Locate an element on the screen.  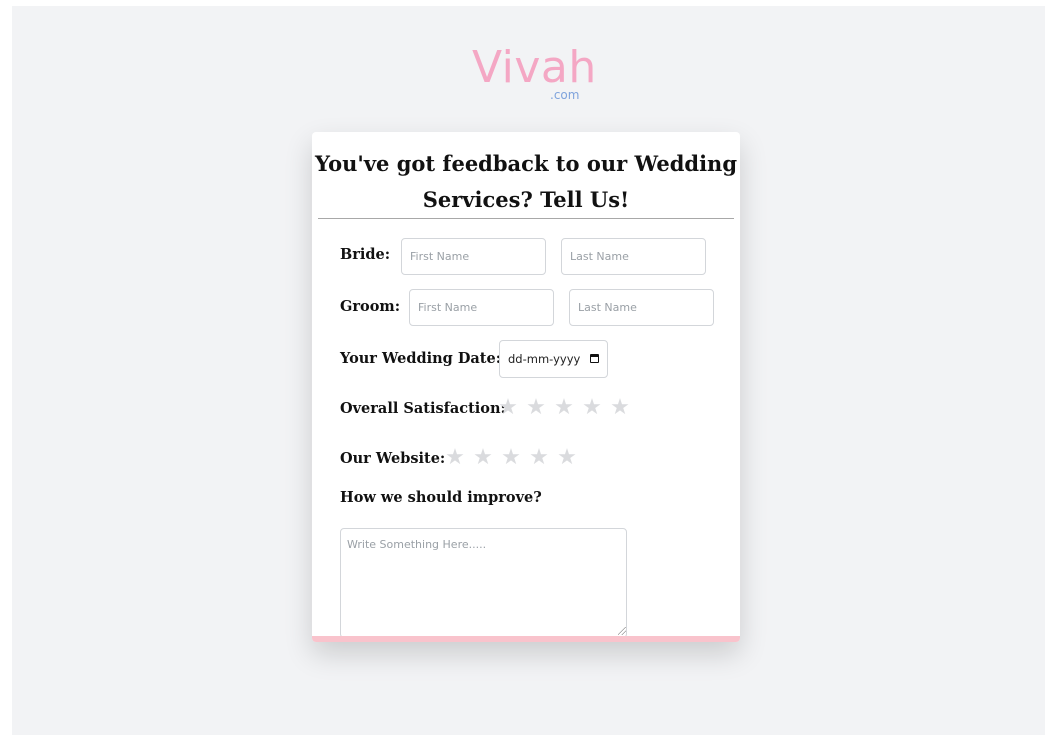
overall-star-2-icon: ★ is located at coordinates (536, 408).